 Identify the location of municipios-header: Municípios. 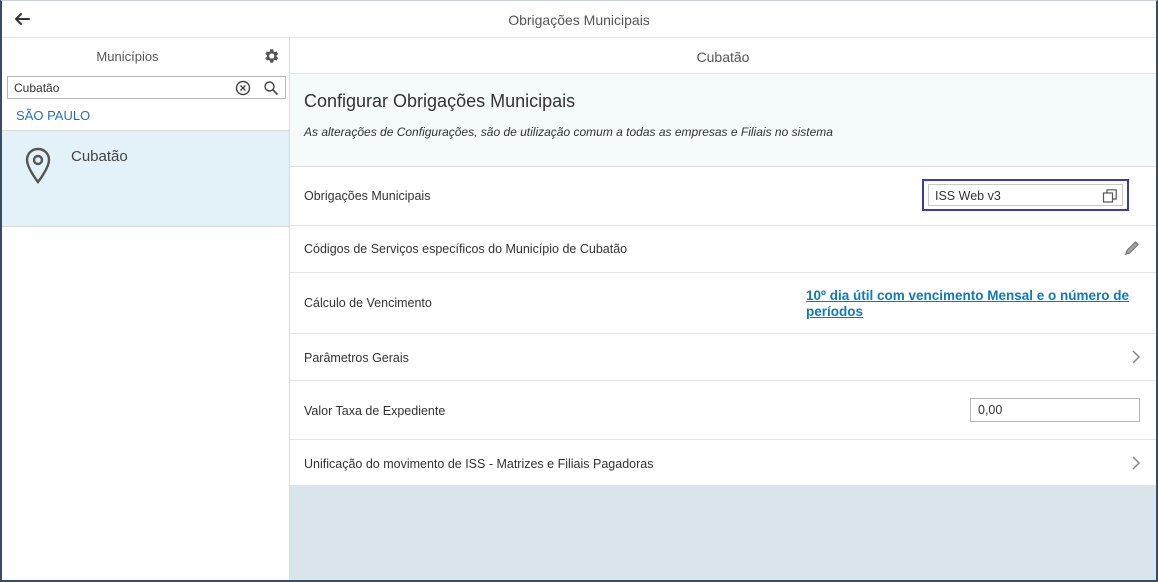
(145, 56).